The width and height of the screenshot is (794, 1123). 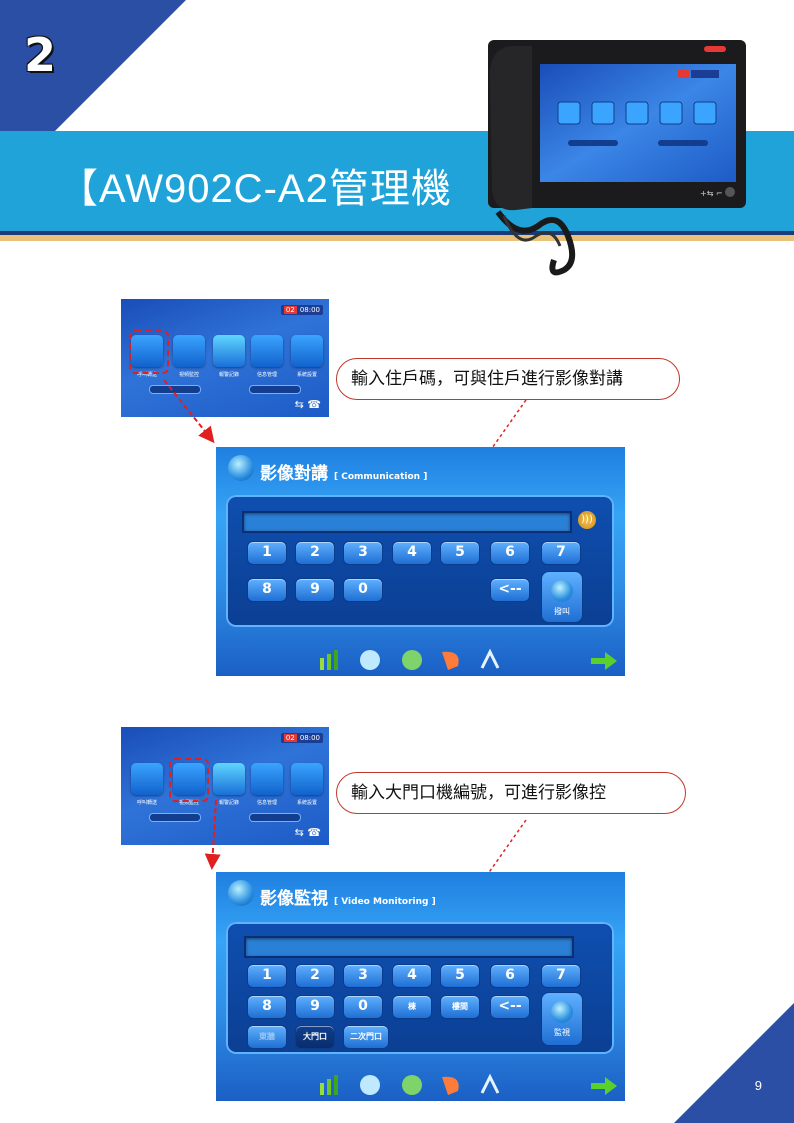 What do you see at coordinates (758, 1085) in the screenshot?
I see `page-number: 9` at bounding box center [758, 1085].